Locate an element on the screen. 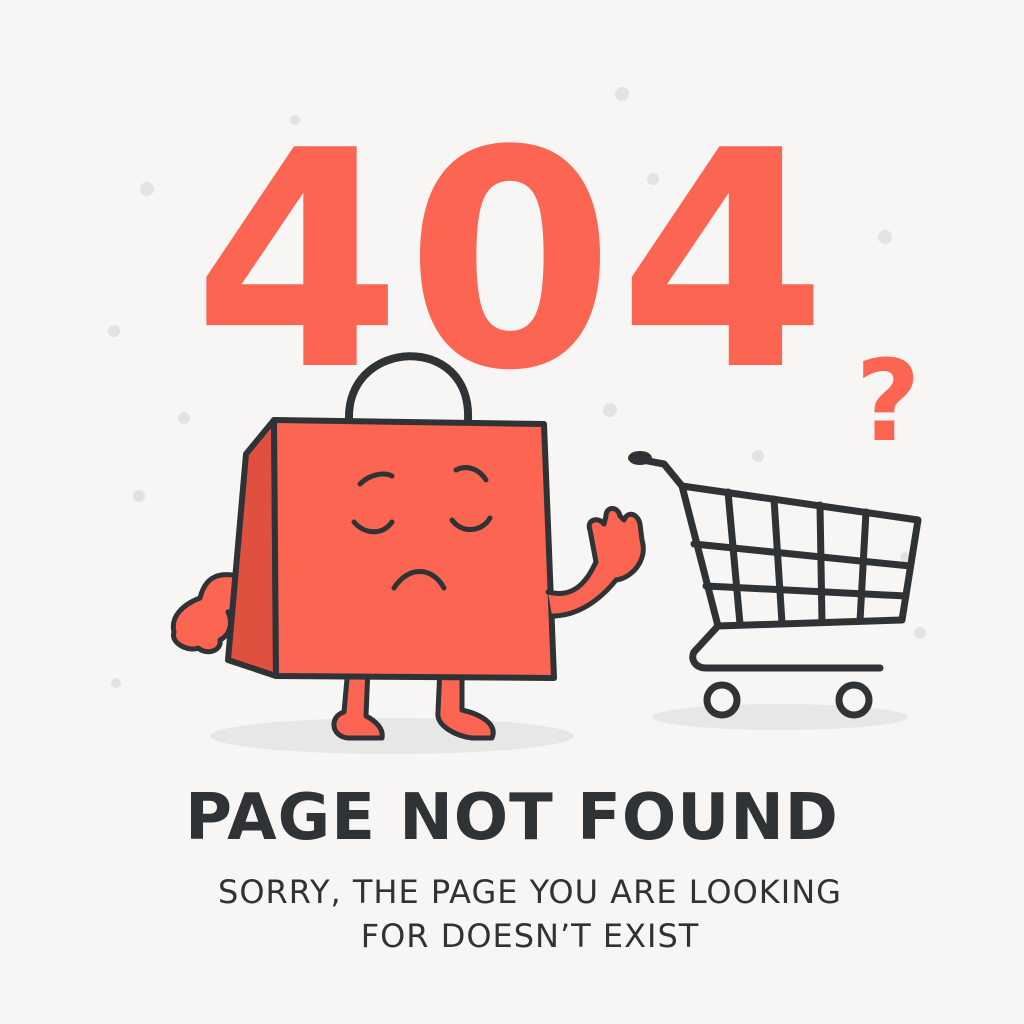  question-mark-icon: ? is located at coordinates (888, 402).